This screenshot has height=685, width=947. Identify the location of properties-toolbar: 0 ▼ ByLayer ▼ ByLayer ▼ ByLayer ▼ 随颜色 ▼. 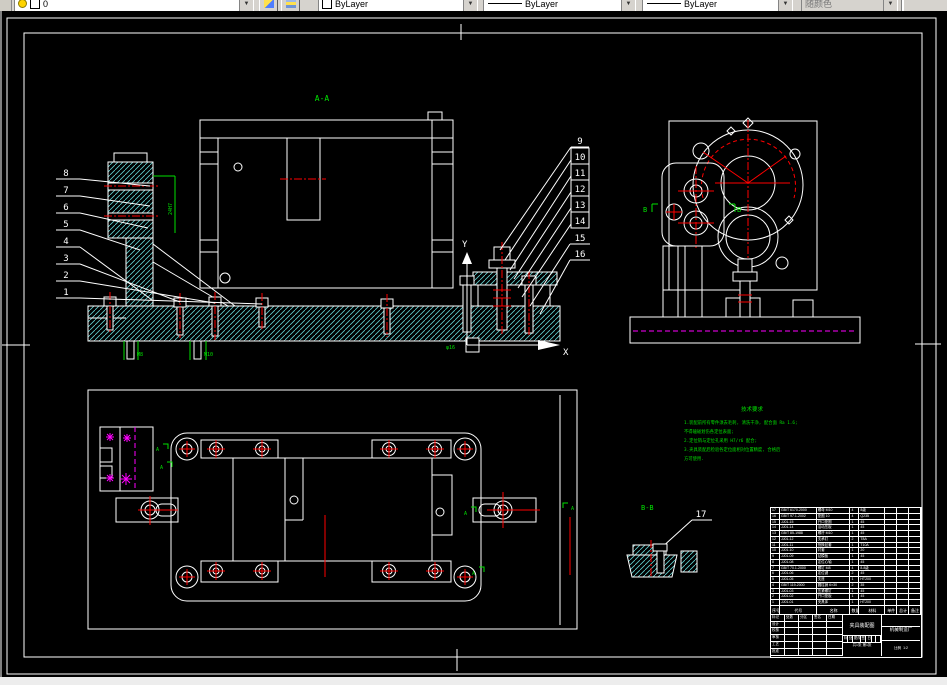
(473, 5).